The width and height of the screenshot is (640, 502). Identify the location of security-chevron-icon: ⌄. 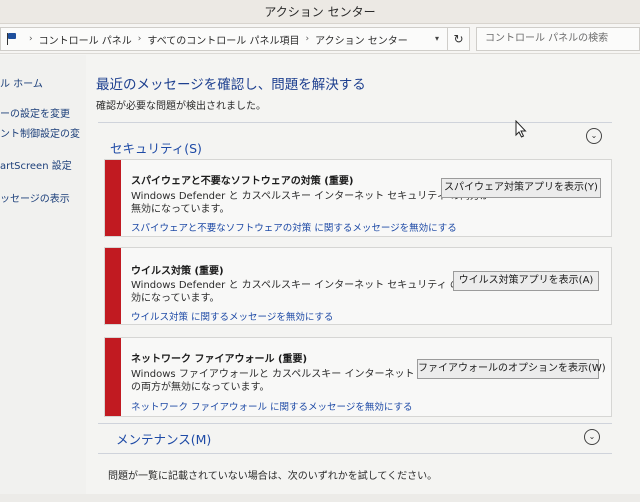
(594, 136).